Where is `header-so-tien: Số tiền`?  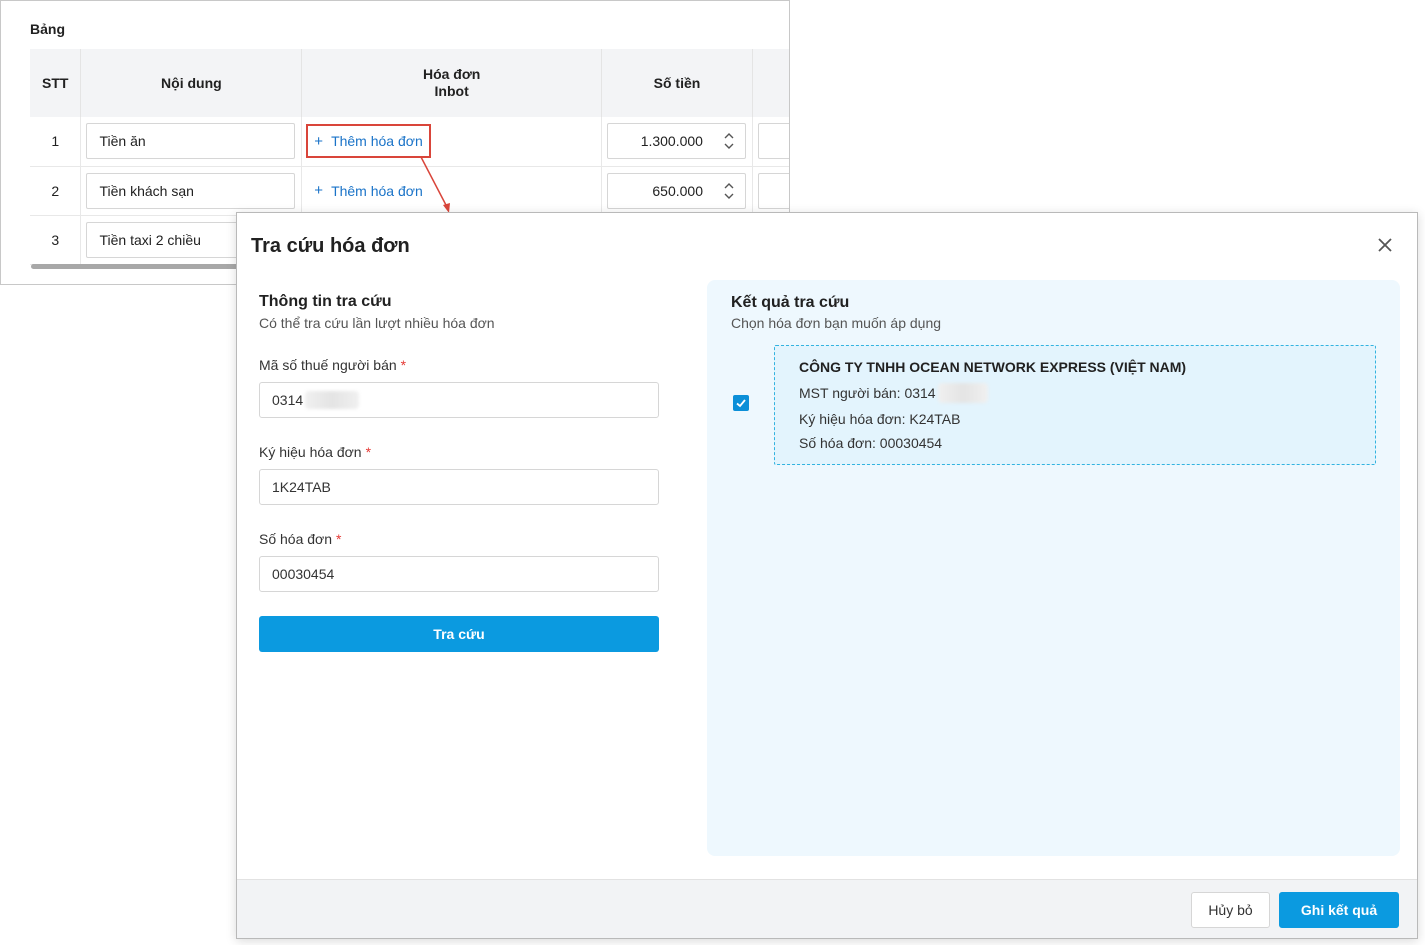
header-so-tien: Số tiền is located at coordinates (677, 83).